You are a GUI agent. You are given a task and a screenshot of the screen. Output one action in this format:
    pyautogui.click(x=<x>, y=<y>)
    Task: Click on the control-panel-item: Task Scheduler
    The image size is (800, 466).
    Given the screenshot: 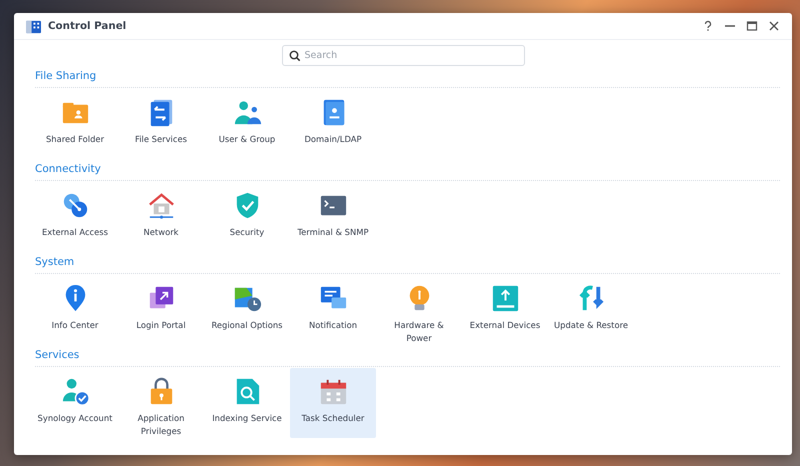 What is the action you would take?
    pyautogui.click(x=333, y=403)
    